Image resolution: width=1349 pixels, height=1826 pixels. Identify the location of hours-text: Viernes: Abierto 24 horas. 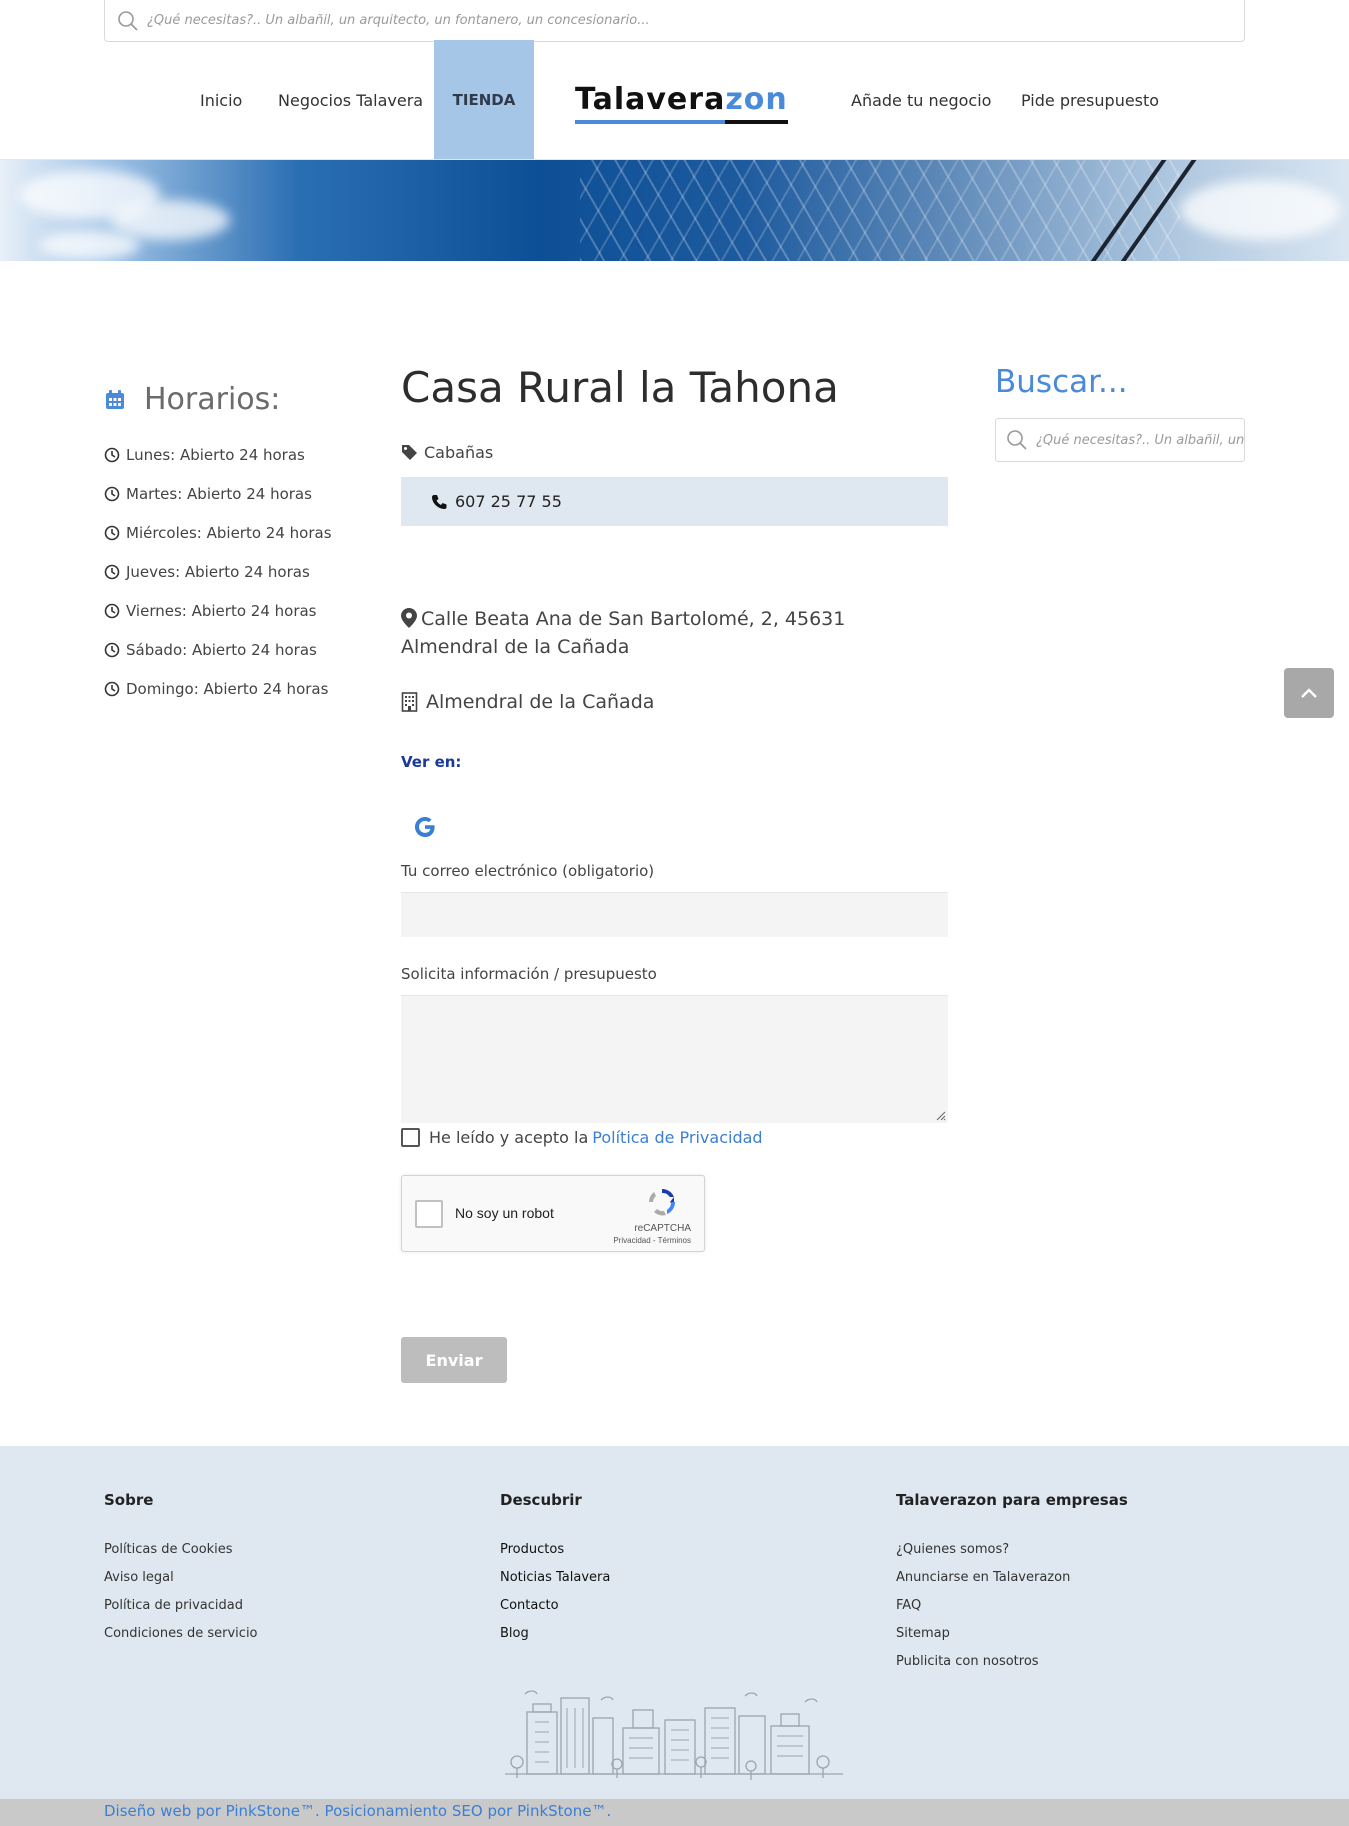
(221, 610).